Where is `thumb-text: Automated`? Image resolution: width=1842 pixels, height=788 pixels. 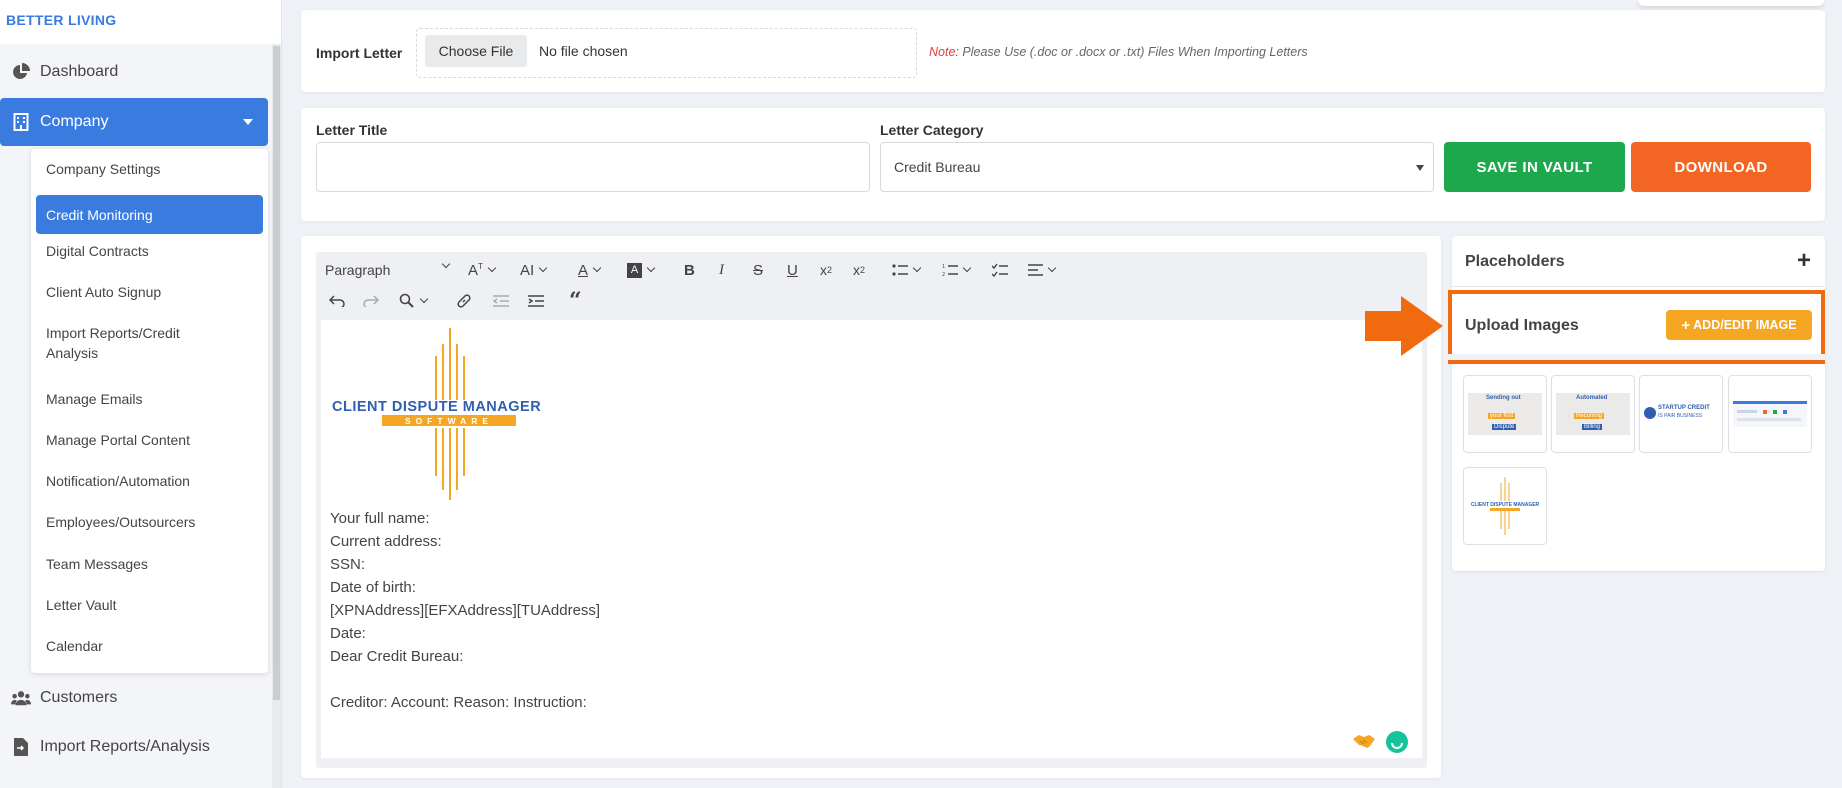
thumb-text: Automated is located at coordinates (1592, 398).